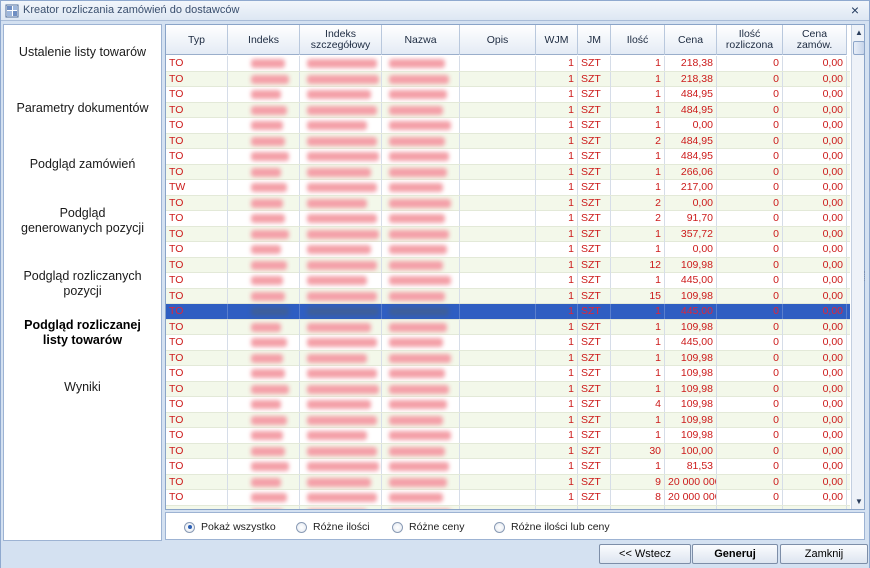 This screenshot has height=568, width=870. I want to click on scroll-down-icon: ▼, so click(858, 502).